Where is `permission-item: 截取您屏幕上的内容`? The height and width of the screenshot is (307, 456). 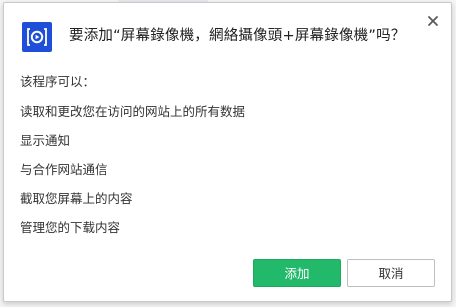 permission-item: 截取您屏幕上的内容 is located at coordinates (76, 198).